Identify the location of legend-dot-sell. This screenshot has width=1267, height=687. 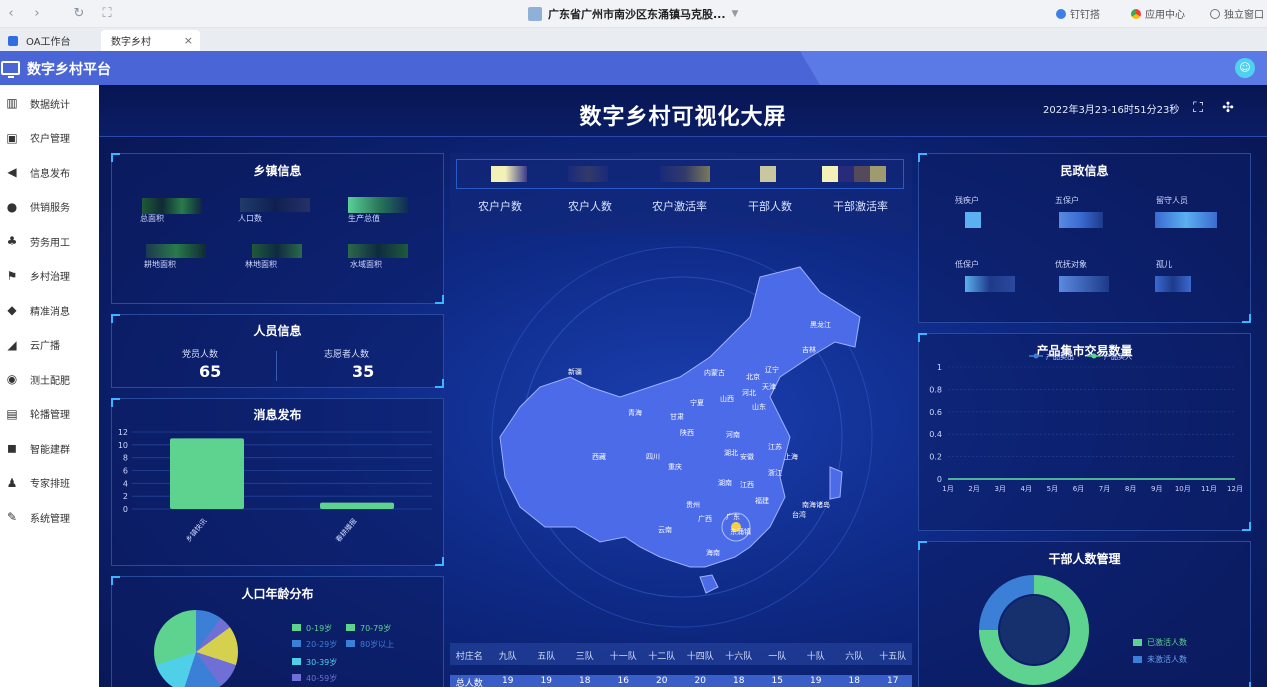
(1036, 356).